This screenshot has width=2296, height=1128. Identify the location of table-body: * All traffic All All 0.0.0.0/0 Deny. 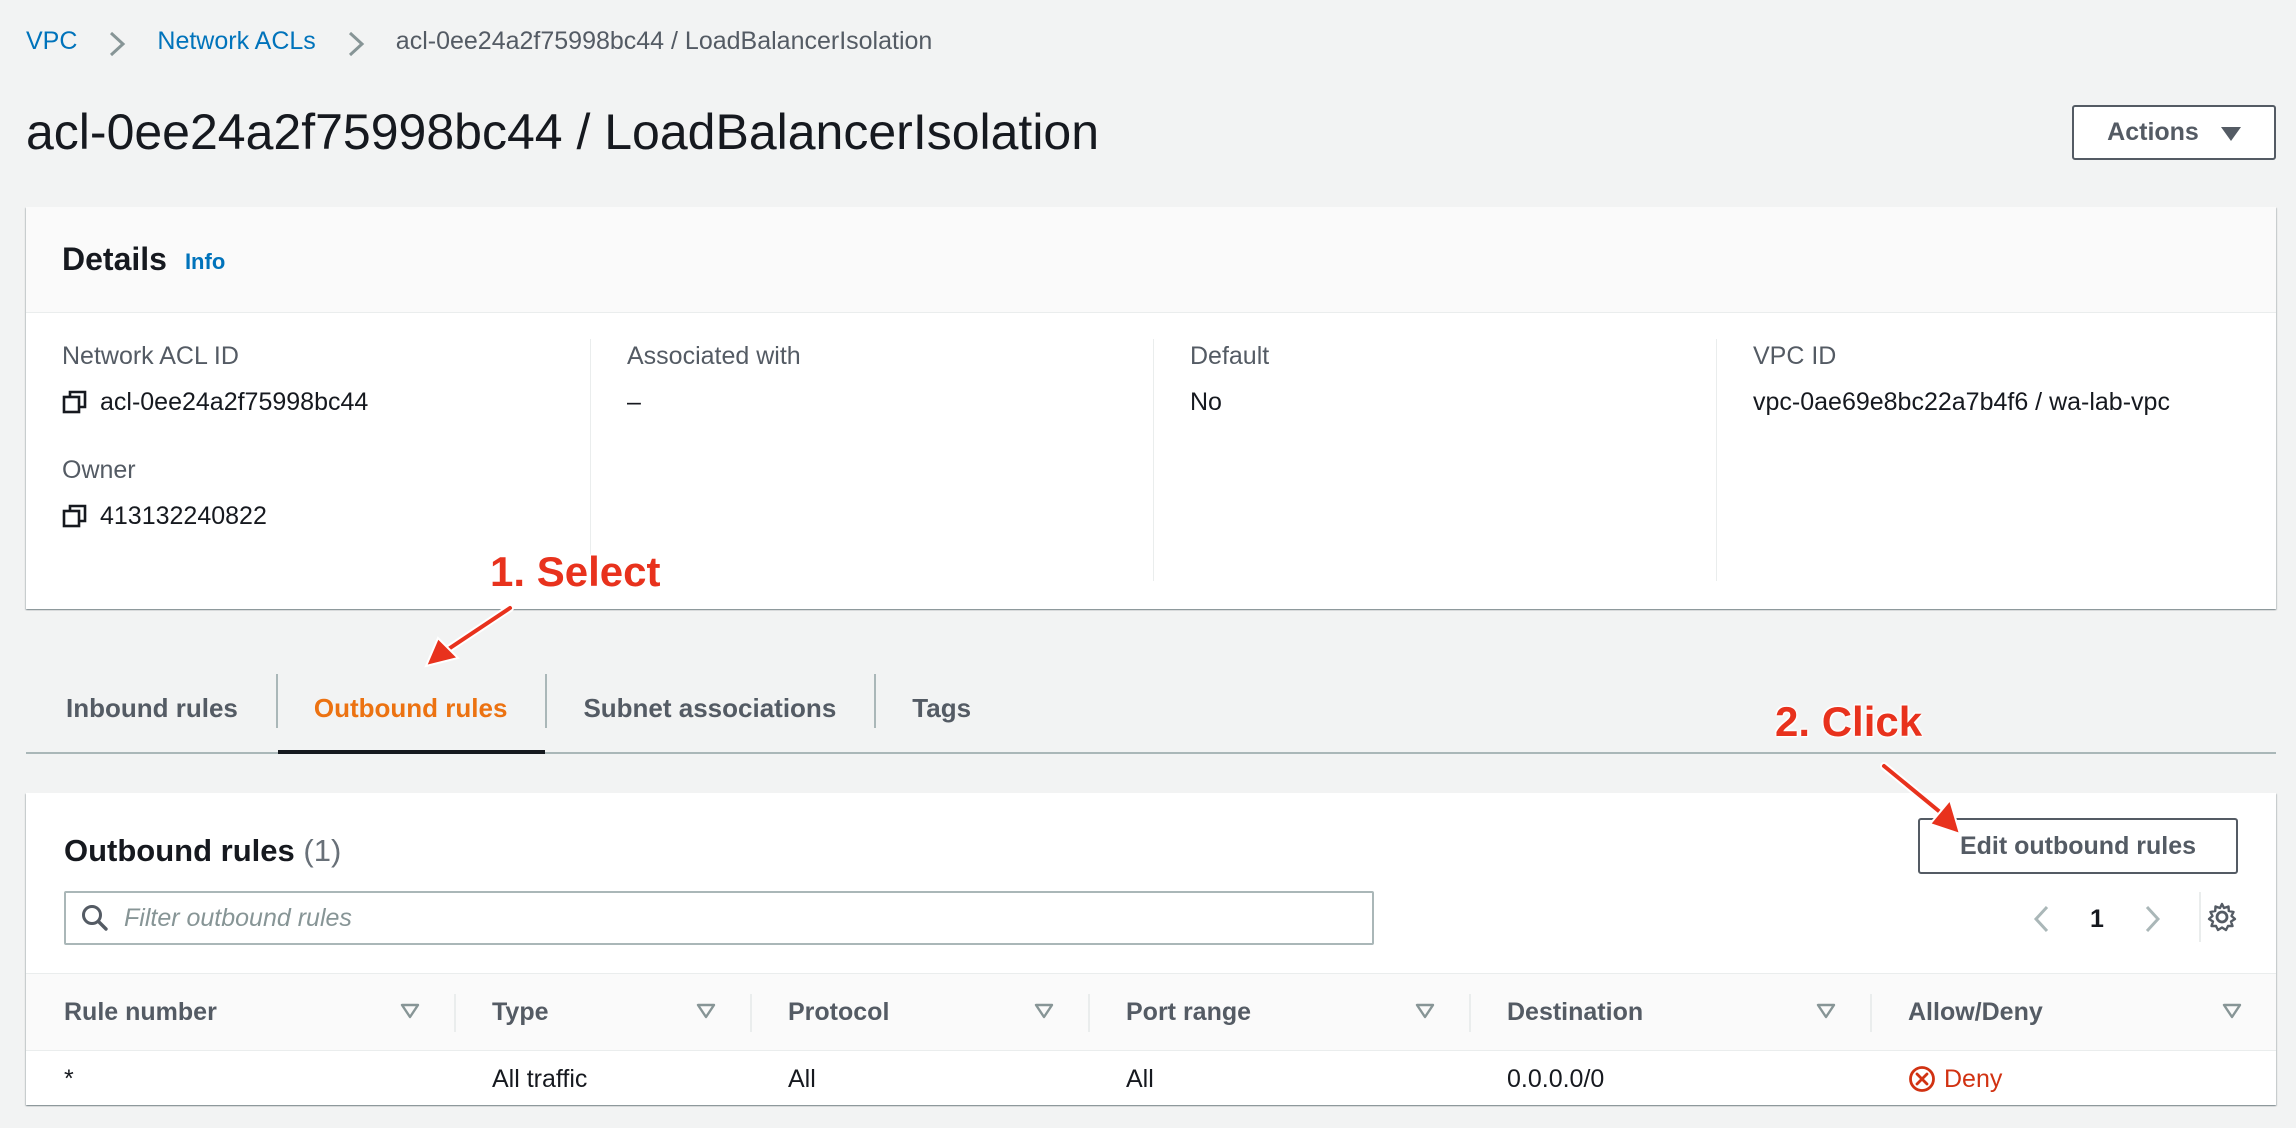
(1151, 1079).